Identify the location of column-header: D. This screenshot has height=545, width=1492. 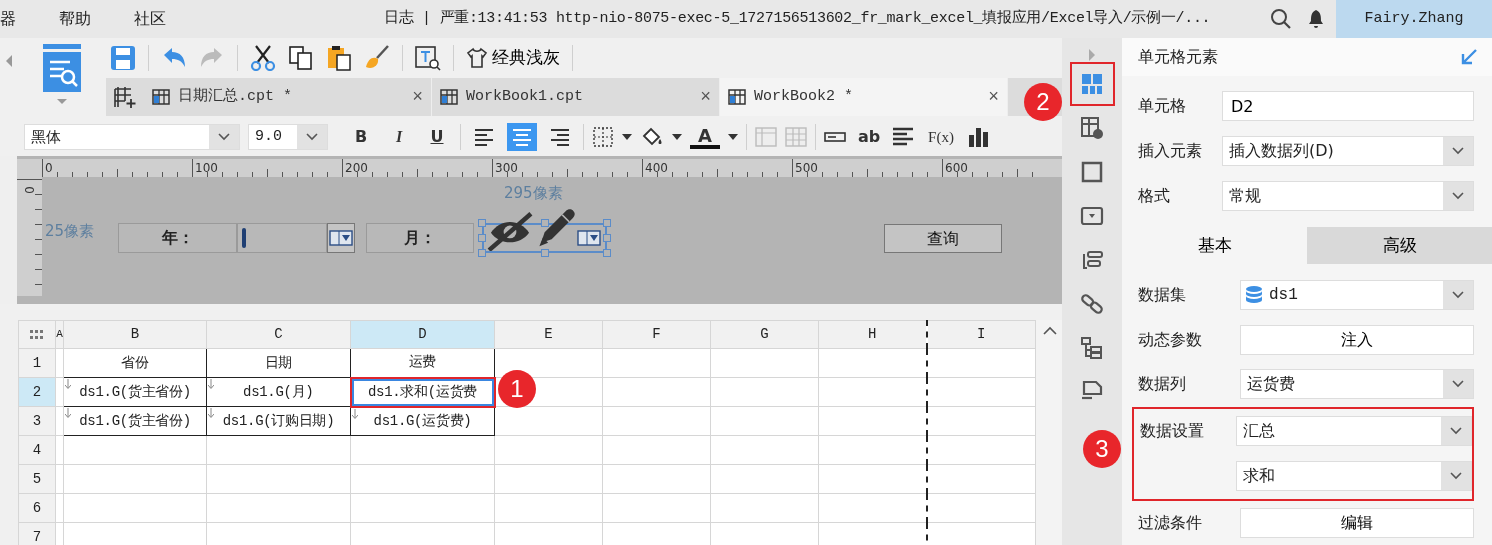
(422, 334).